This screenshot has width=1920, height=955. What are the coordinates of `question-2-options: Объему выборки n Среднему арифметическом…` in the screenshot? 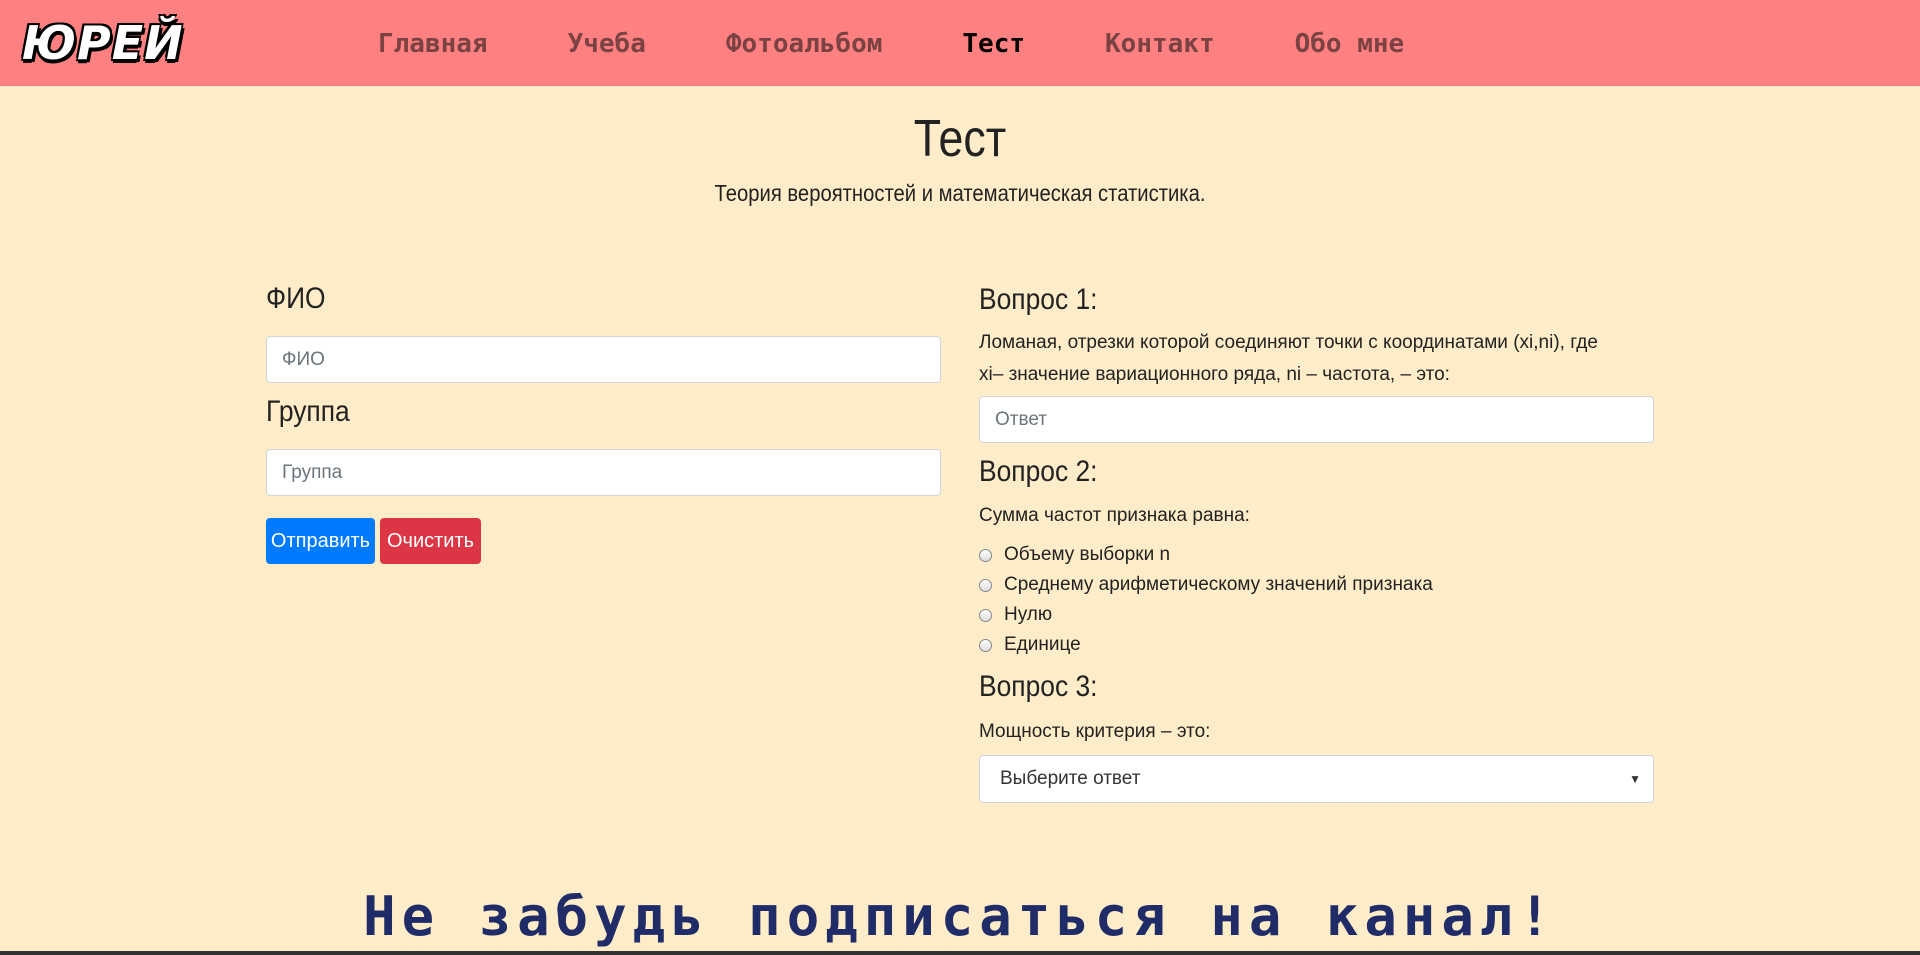 It's located at (1206, 600).